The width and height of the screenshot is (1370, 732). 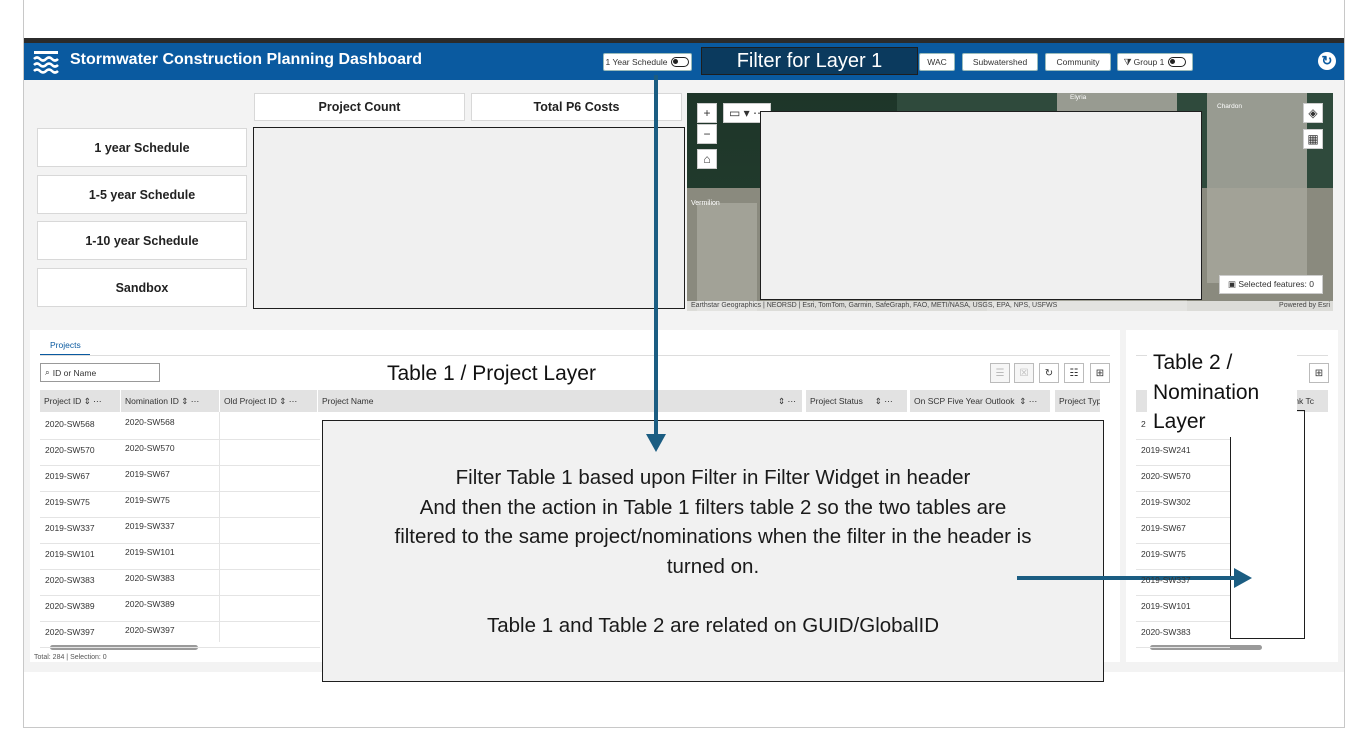 I want to click on column-label: Project Typ, so click(x=1079, y=401).